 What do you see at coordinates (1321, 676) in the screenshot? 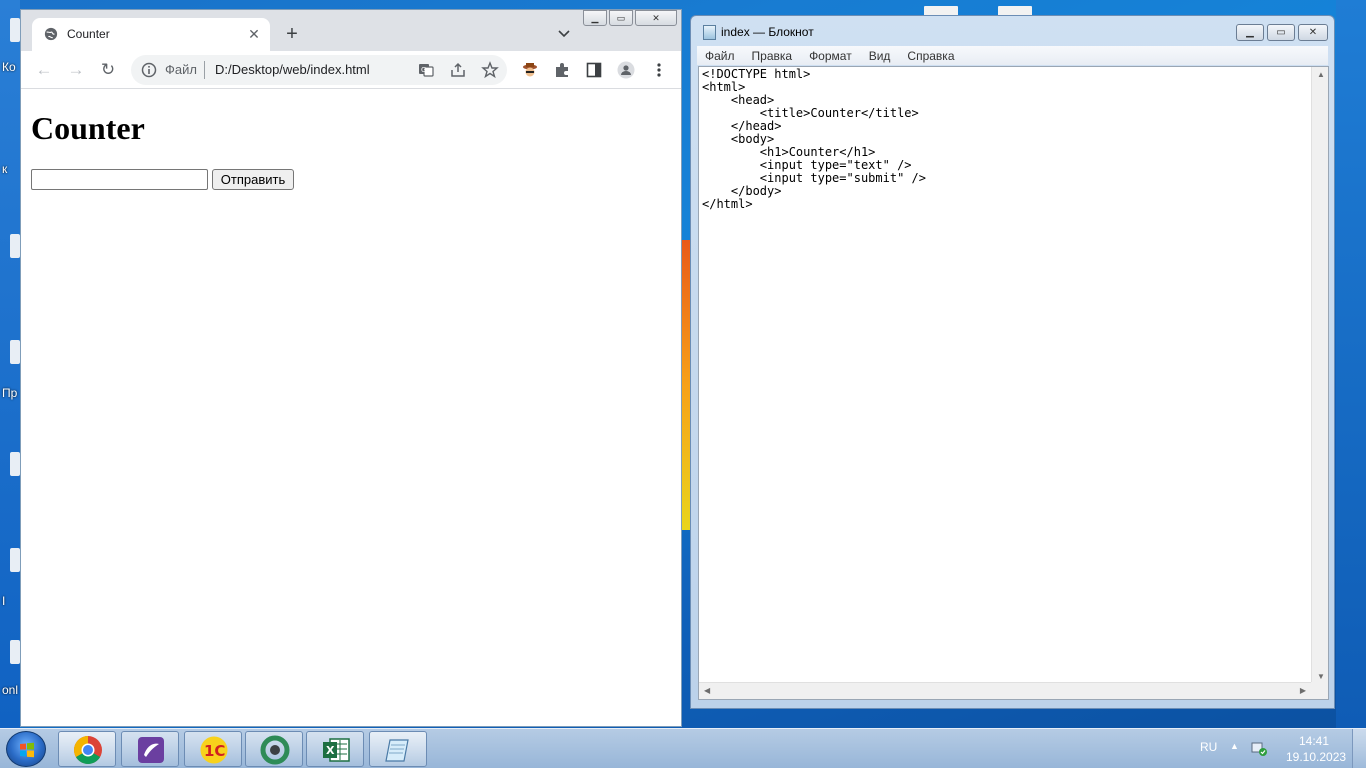
I see `scroll-down-icon: ▼` at bounding box center [1321, 676].